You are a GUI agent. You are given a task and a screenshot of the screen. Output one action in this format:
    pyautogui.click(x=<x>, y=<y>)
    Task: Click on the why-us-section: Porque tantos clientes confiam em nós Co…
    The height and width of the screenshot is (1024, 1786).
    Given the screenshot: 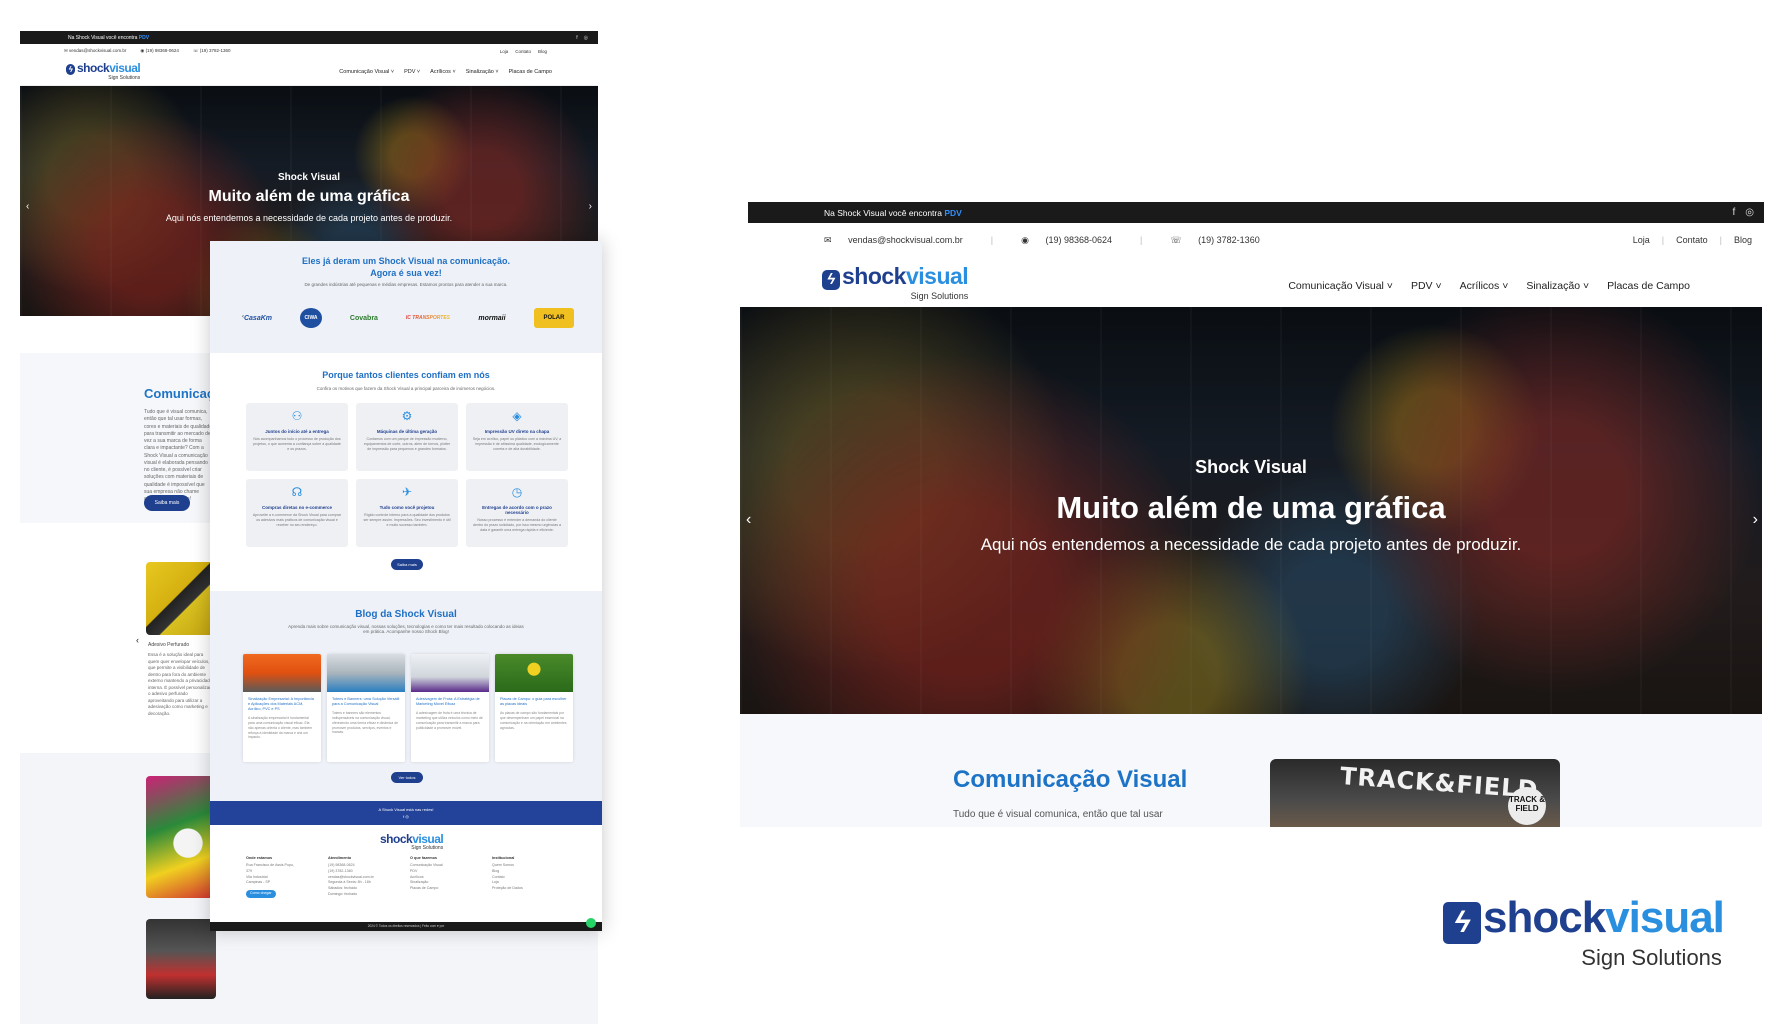 What is the action you would take?
    pyautogui.click(x=406, y=472)
    